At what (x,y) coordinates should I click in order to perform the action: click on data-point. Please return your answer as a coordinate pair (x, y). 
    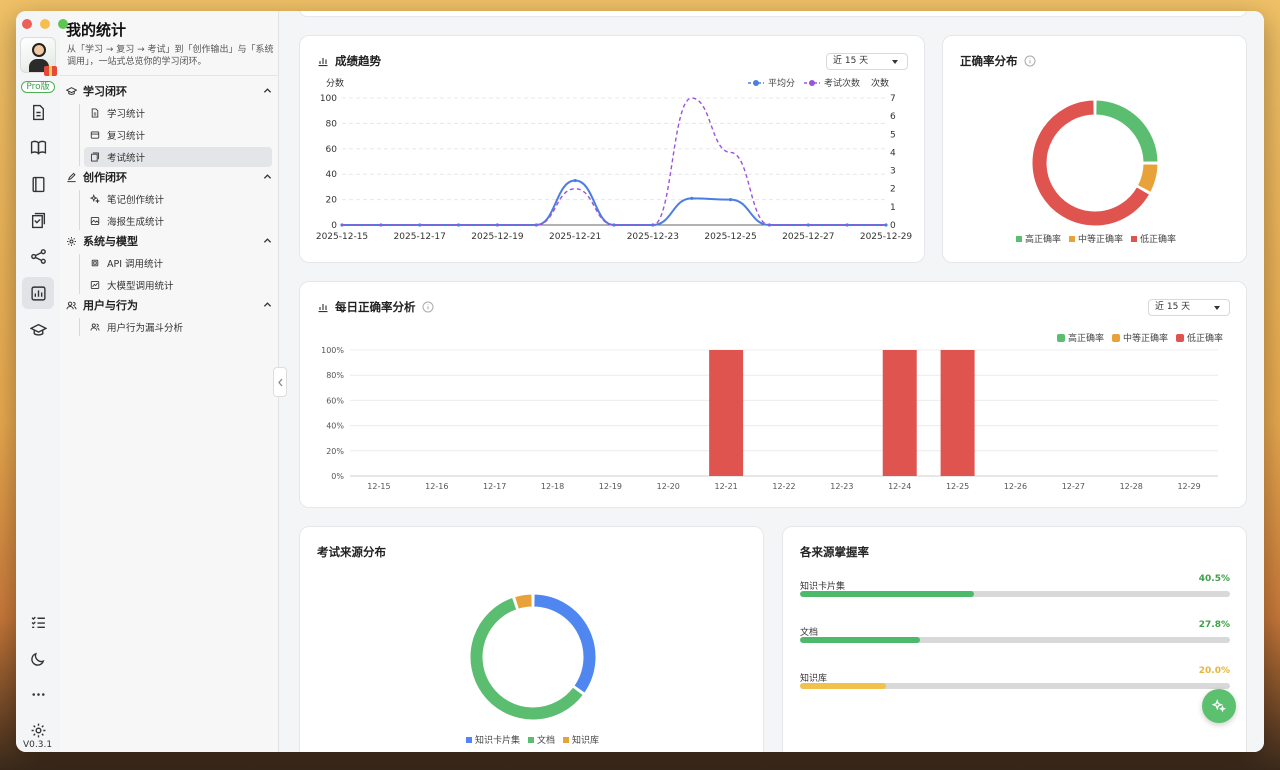
    Looking at the image, I should click on (808, 225).